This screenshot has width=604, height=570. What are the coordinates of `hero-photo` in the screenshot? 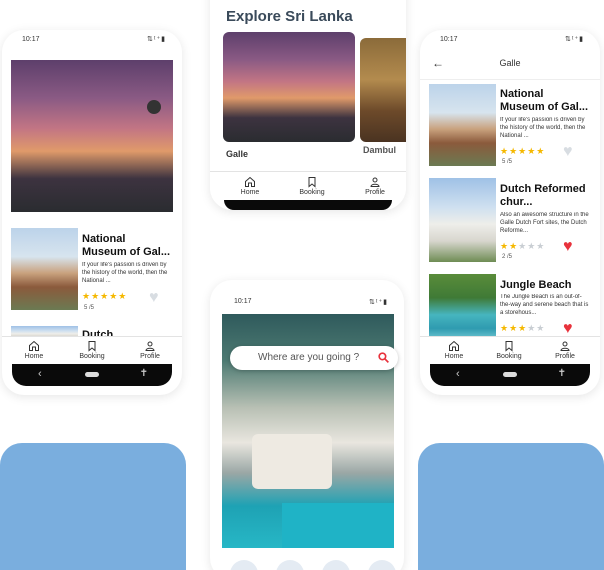 It's located at (92, 136).